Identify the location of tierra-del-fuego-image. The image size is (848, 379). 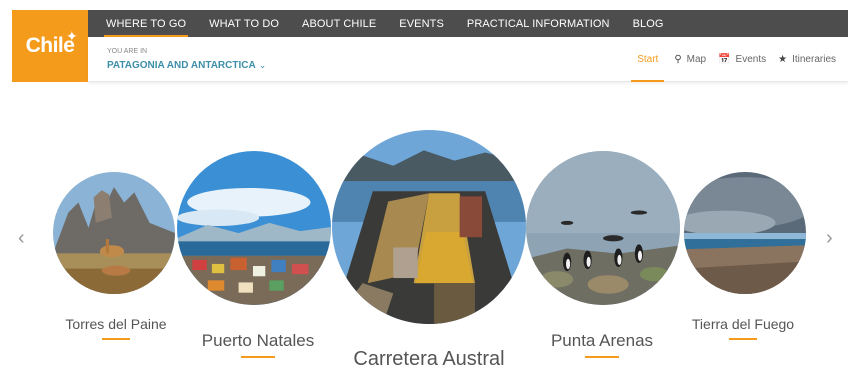
(745, 233).